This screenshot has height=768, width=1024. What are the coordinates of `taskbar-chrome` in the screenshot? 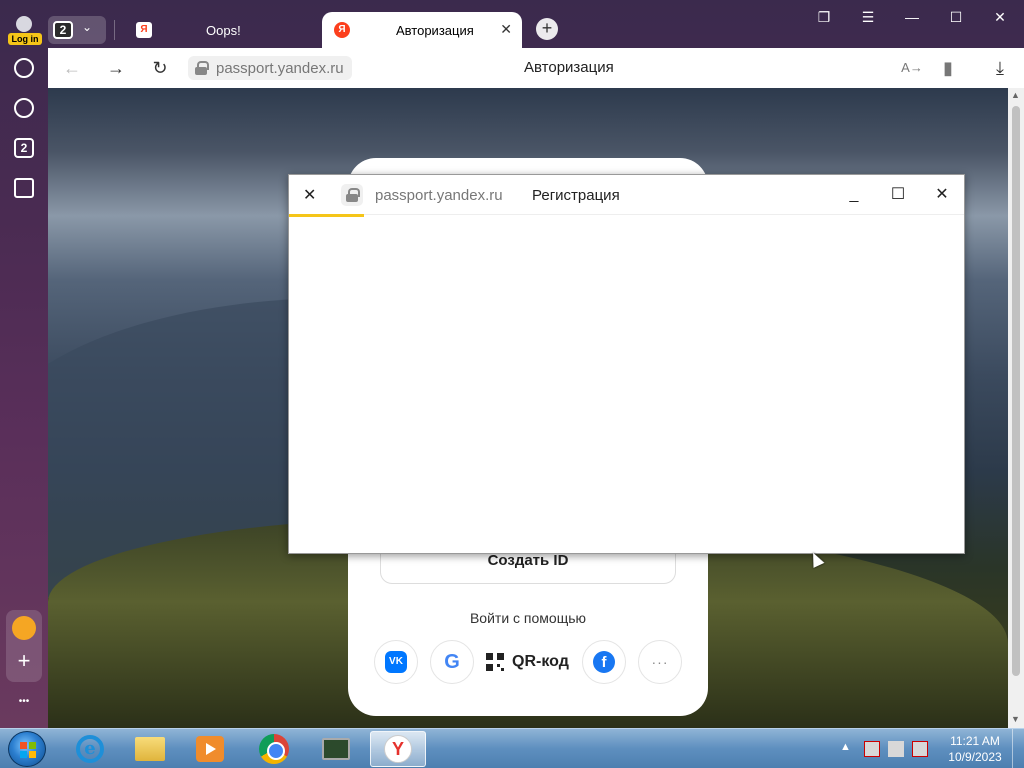 It's located at (274, 749).